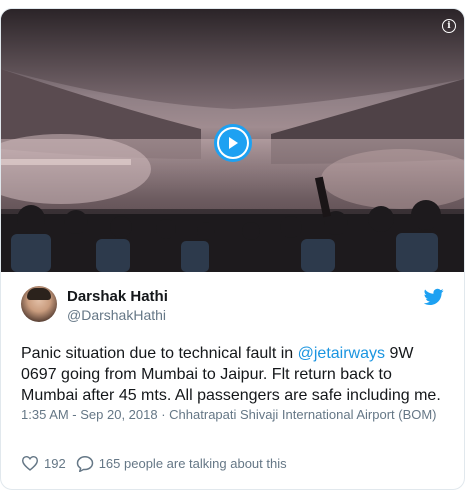 The height and width of the screenshot is (494, 465). I want to click on like-count: 192, so click(55, 463).